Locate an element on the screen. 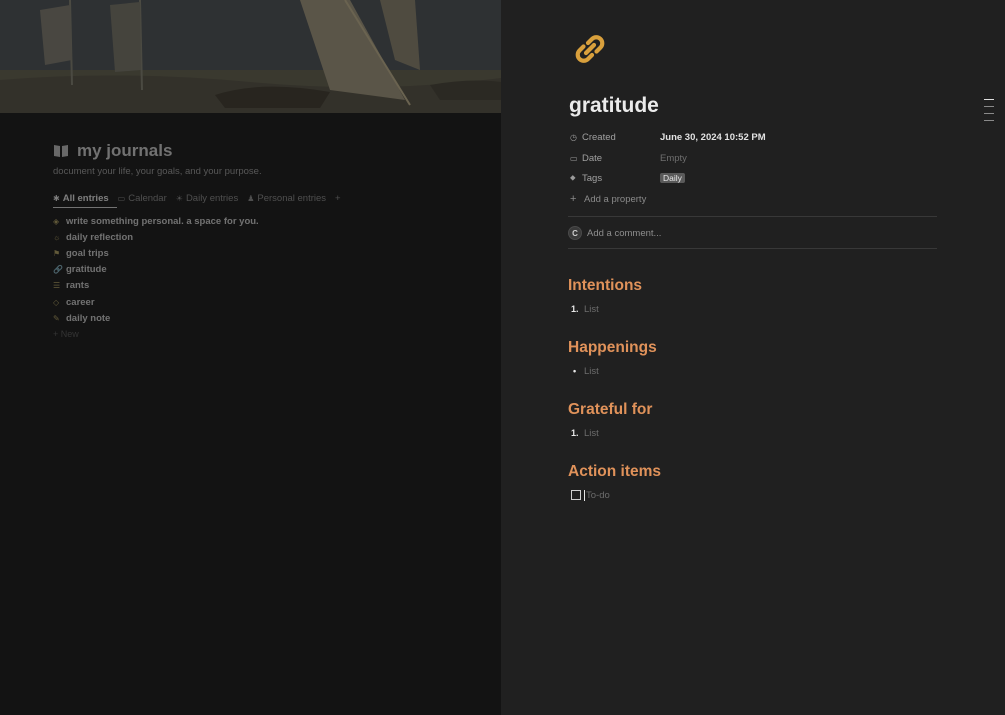 This screenshot has height=715, width=1005. list-item-label: daily note is located at coordinates (88, 318).